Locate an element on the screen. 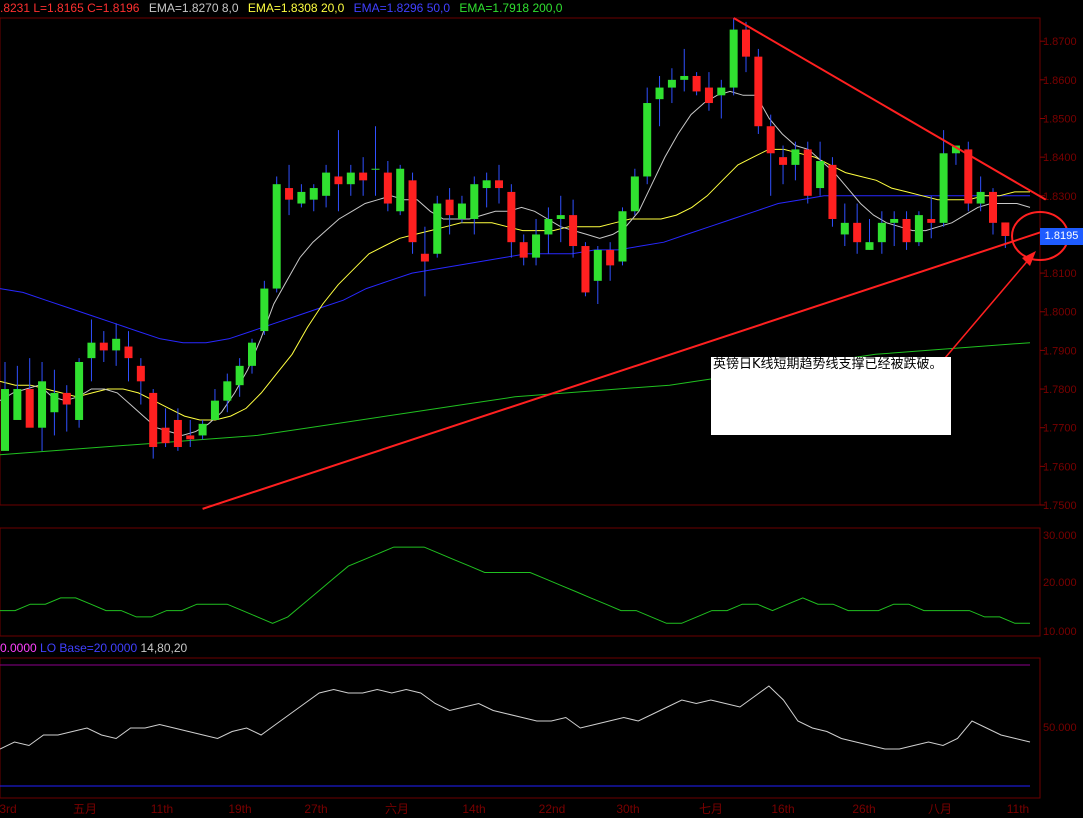 The height and width of the screenshot is (818, 1083). x-tick-label: 30th is located at coordinates (627, 809).